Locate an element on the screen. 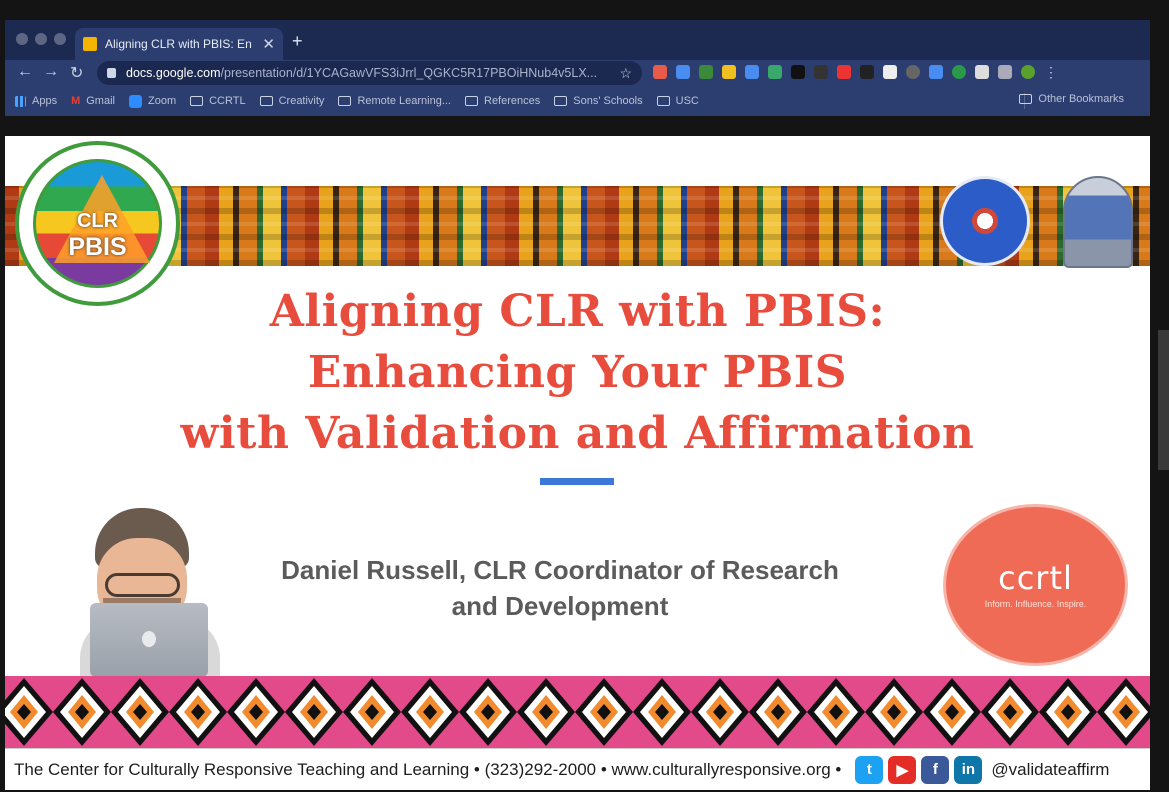  ccrtl-logo: ccrtl Inform. Influence. Inspire. is located at coordinates (1028, 585).